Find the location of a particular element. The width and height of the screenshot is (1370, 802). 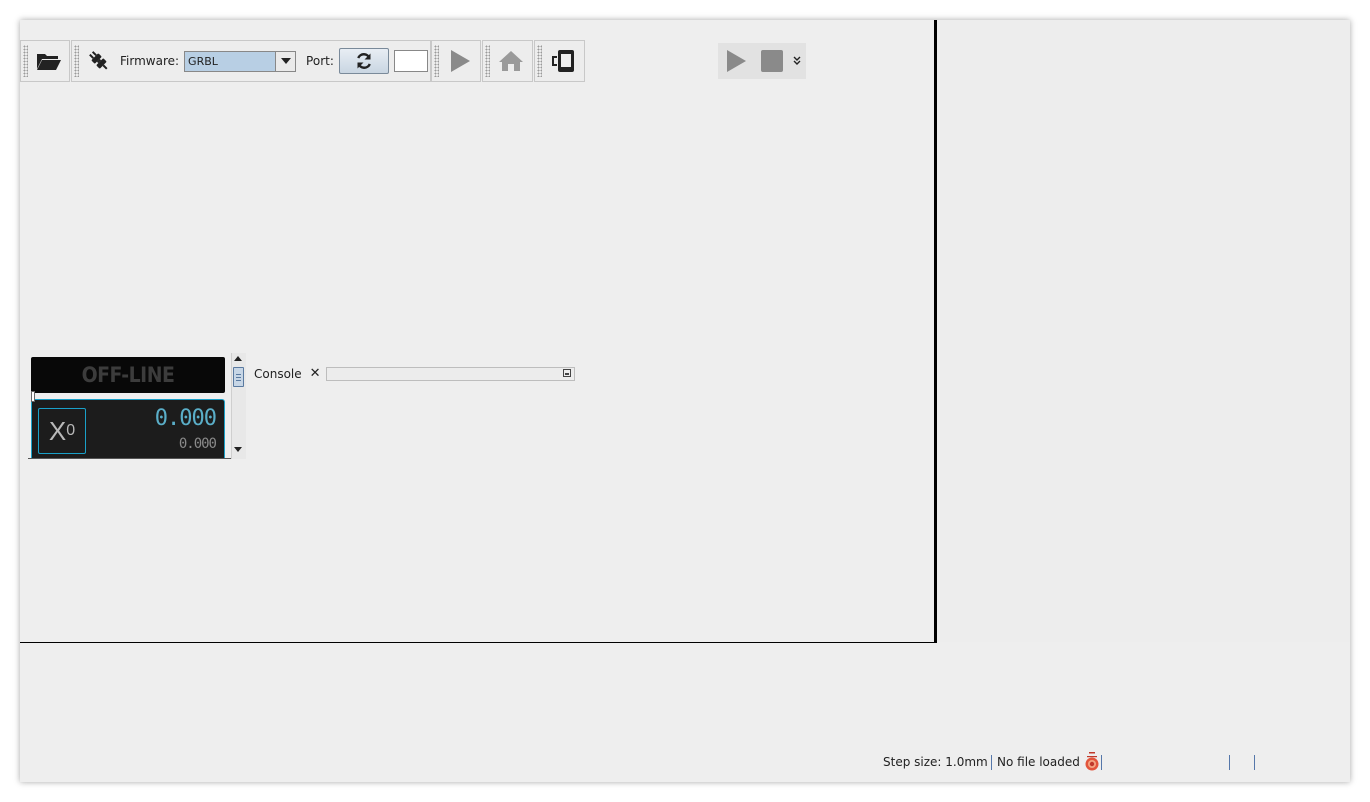

connection-toolbar: Firmware: GRBL Port: is located at coordinates (251, 61).